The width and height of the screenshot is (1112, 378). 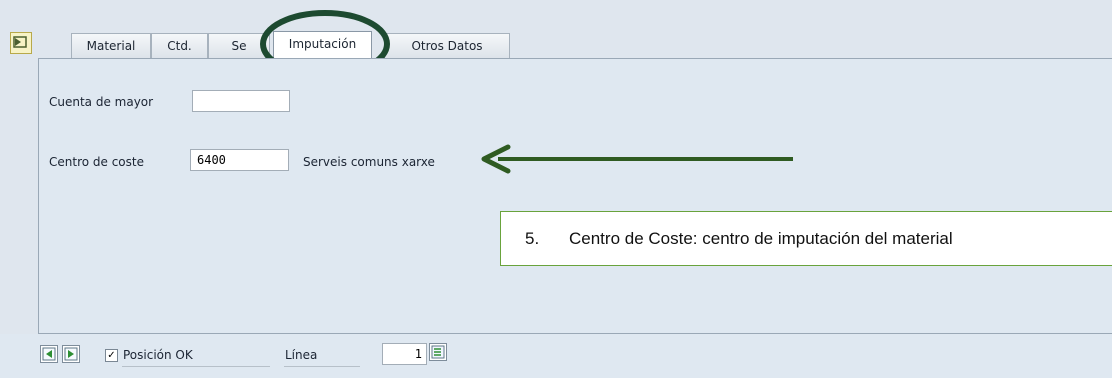 I want to click on annotation-arrow, so click(x=637, y=159).